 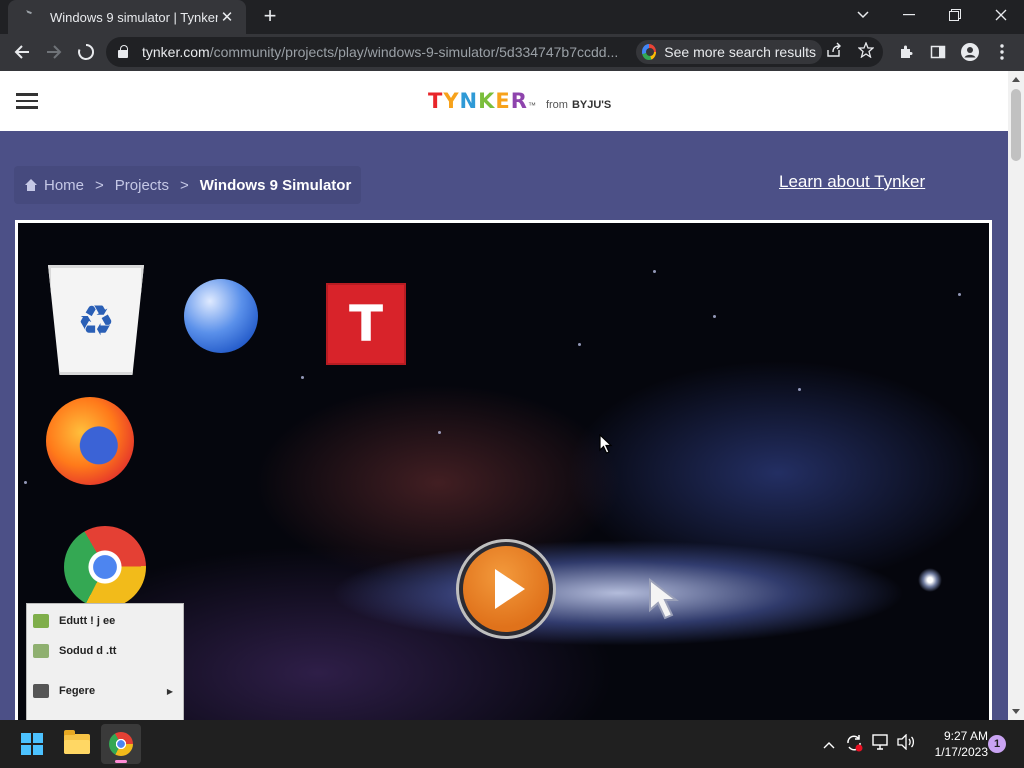 I want to click on logo-letter: K, so click(x=487, y=101).